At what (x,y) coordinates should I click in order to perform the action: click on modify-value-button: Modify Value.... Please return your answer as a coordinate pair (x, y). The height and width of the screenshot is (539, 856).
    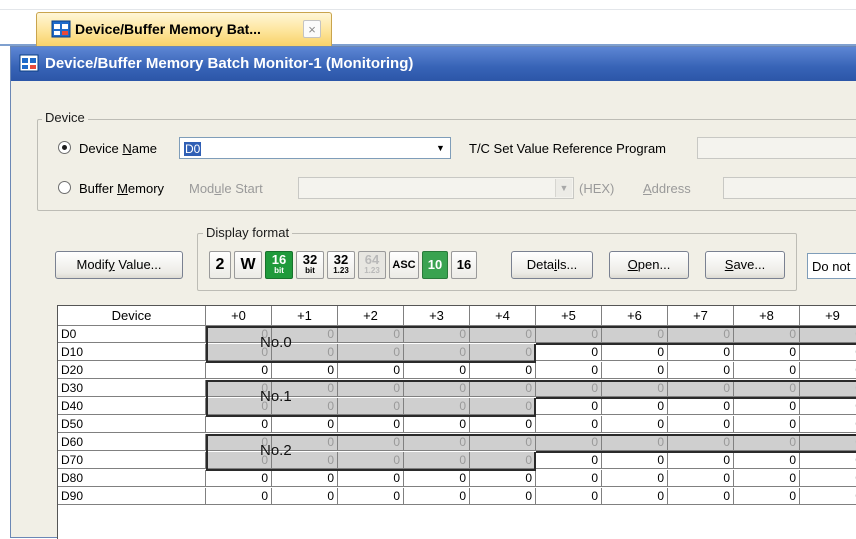
    Looking at the image, I should click on (119, 265).